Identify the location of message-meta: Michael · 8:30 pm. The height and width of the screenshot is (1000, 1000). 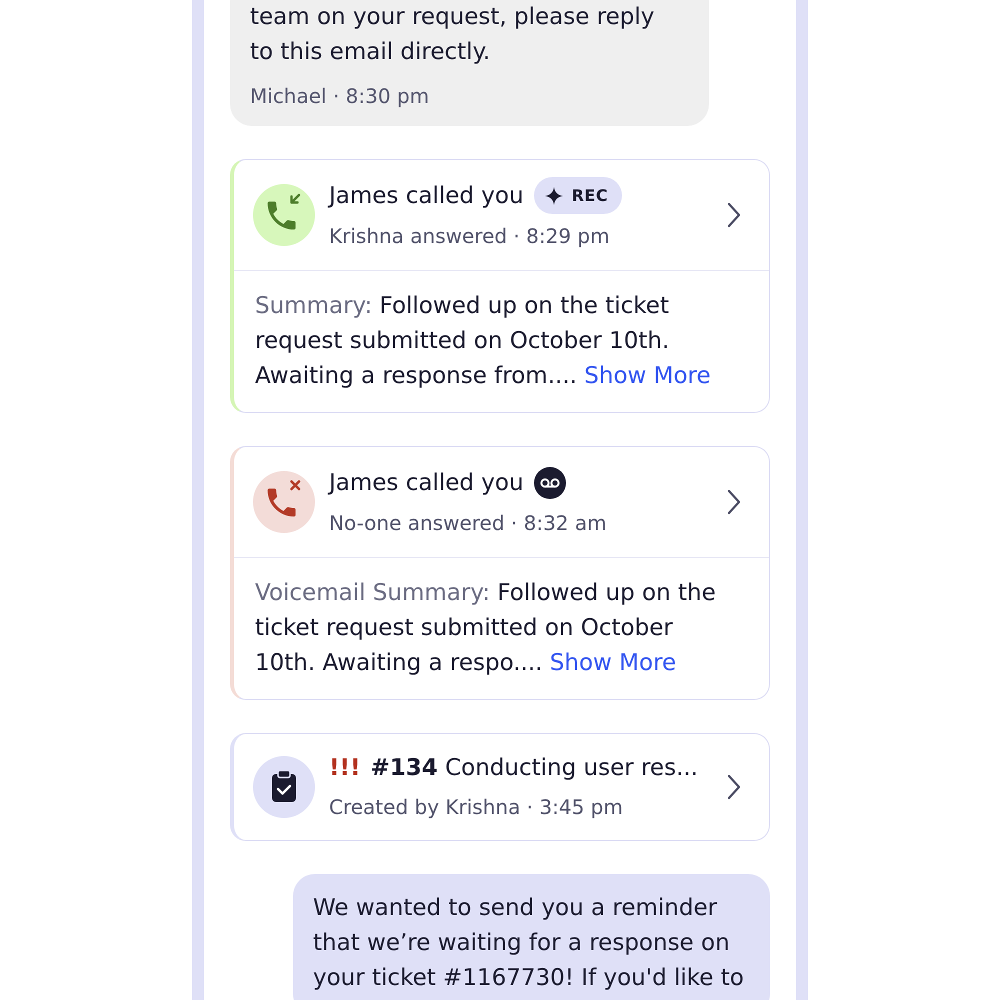
(340, 96).